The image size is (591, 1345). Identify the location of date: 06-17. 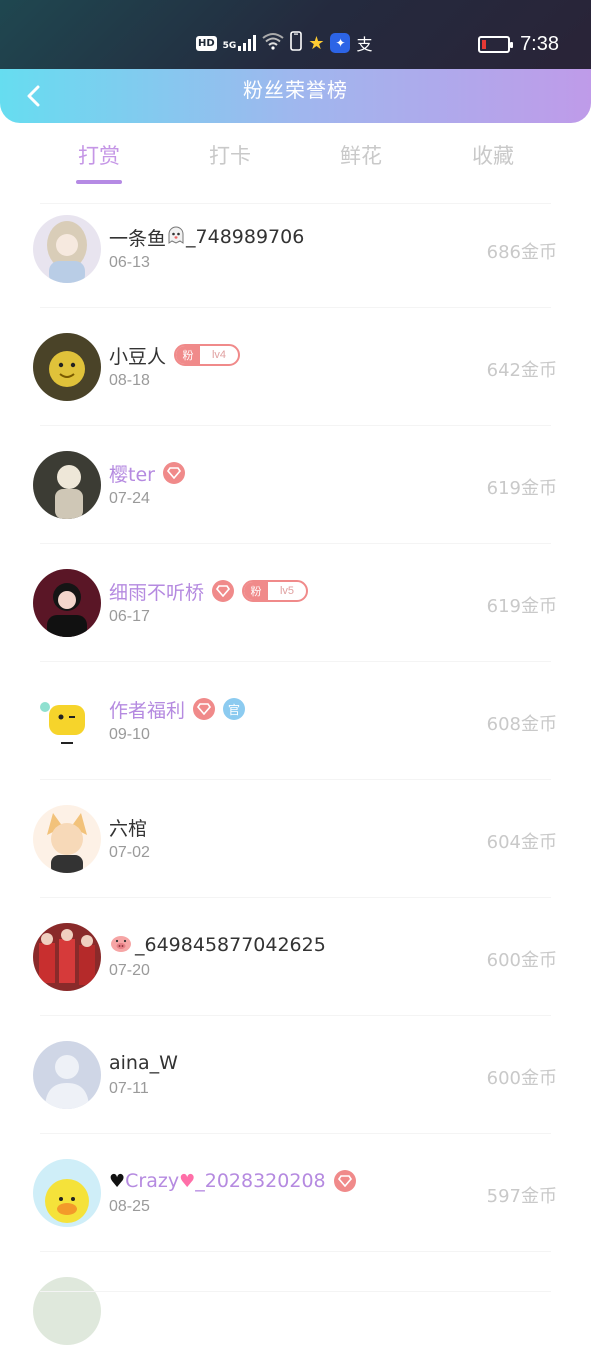
(129, 616).